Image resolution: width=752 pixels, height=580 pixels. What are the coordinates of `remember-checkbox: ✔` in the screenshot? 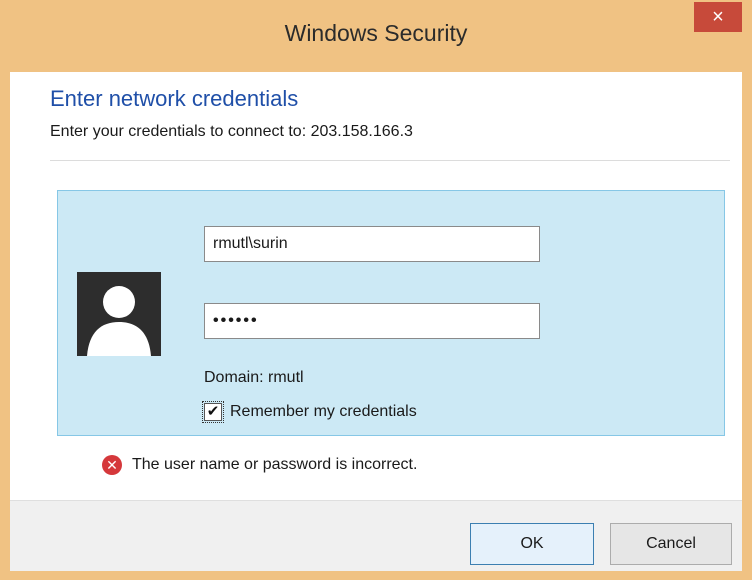 It's located at (213, 412).